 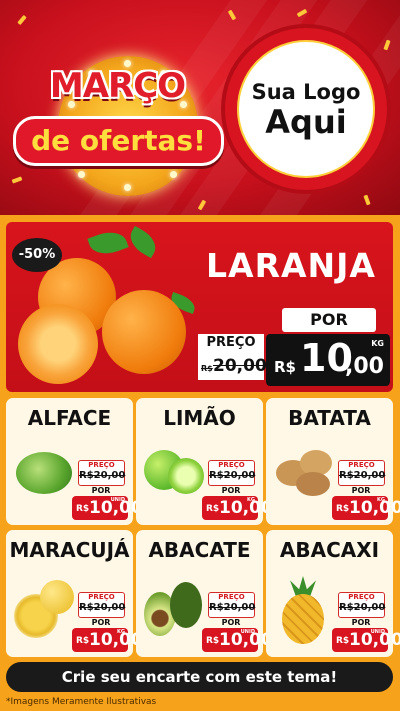 I want to click on campaign-subtitle: de ofertas!, so click(x=118, y=141).